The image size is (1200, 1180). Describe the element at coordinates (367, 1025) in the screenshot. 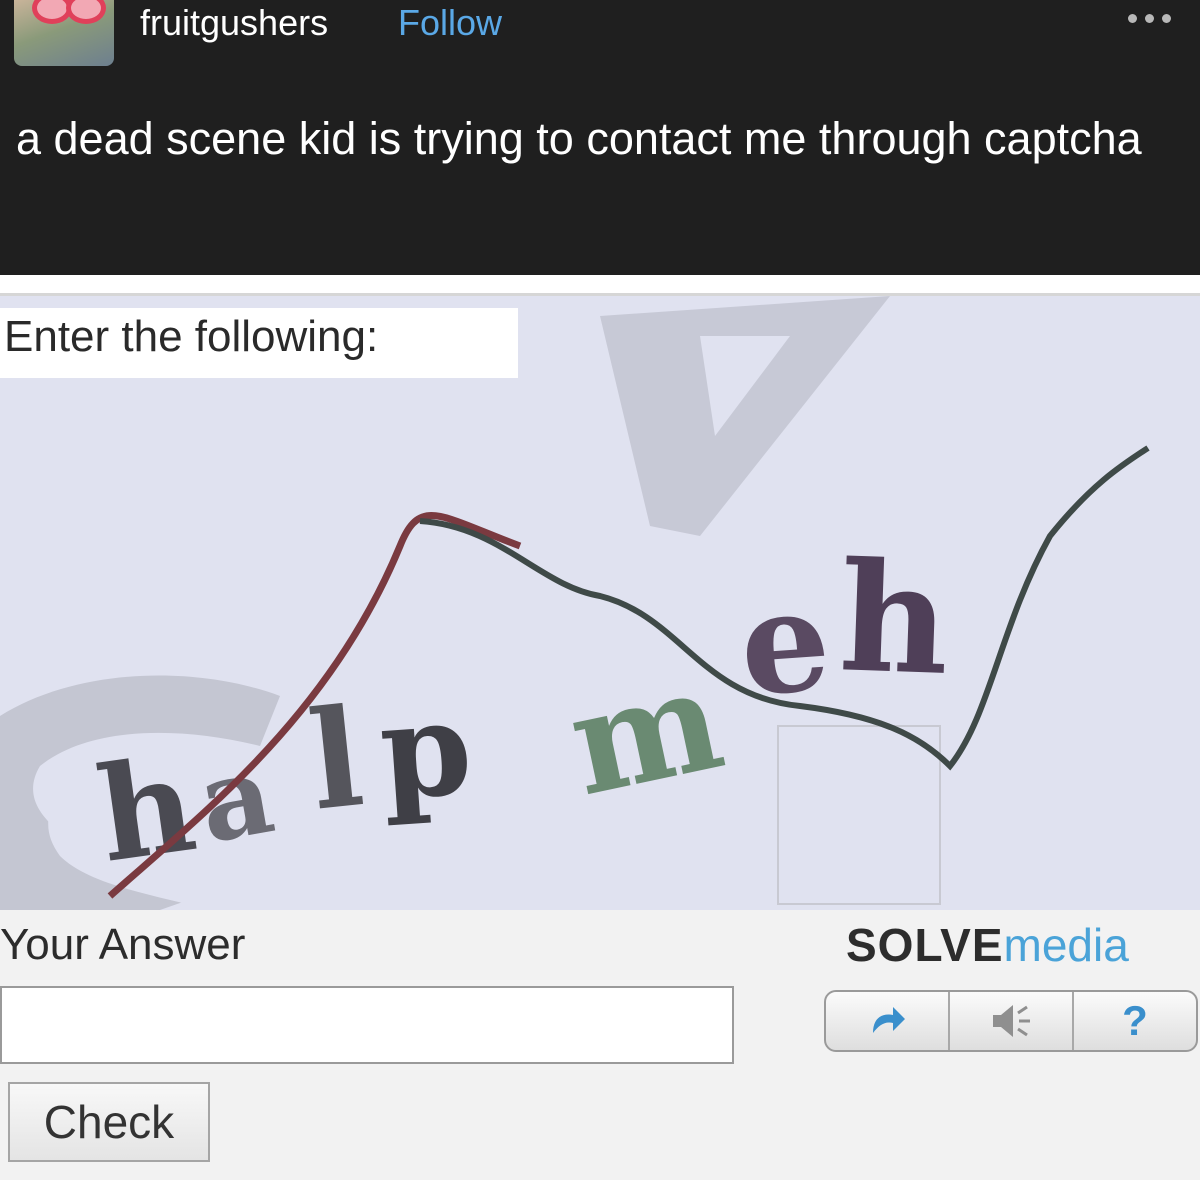

I see `answer-input` at that location.